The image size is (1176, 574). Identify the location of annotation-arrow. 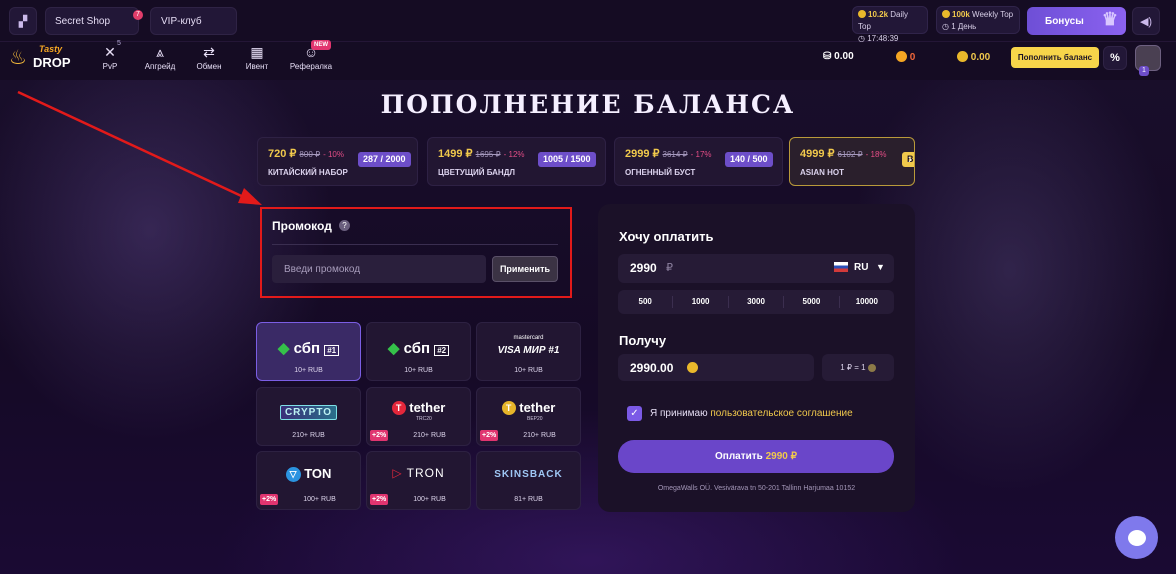
(139, 147).